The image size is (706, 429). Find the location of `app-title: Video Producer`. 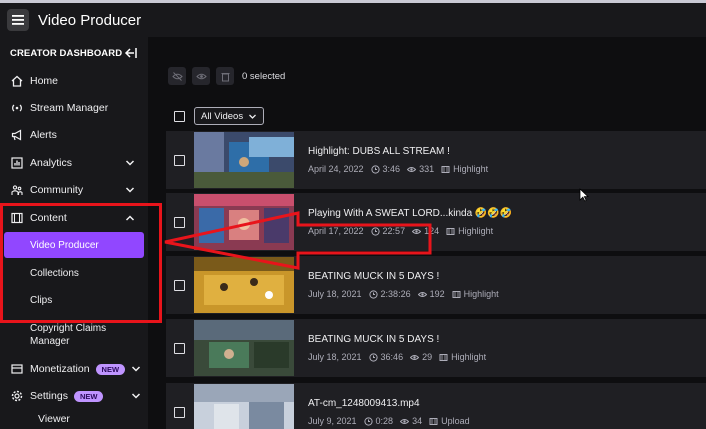

app-title: Video Producer is located at coordinates (90, 20).